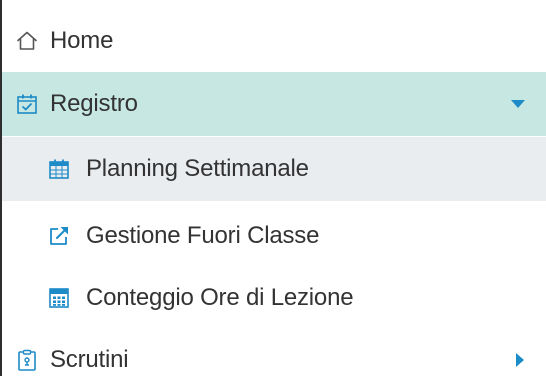  Describe the element at coordinates (518, 104) in the screenshot. I see `chevron-down-icon` at that location.